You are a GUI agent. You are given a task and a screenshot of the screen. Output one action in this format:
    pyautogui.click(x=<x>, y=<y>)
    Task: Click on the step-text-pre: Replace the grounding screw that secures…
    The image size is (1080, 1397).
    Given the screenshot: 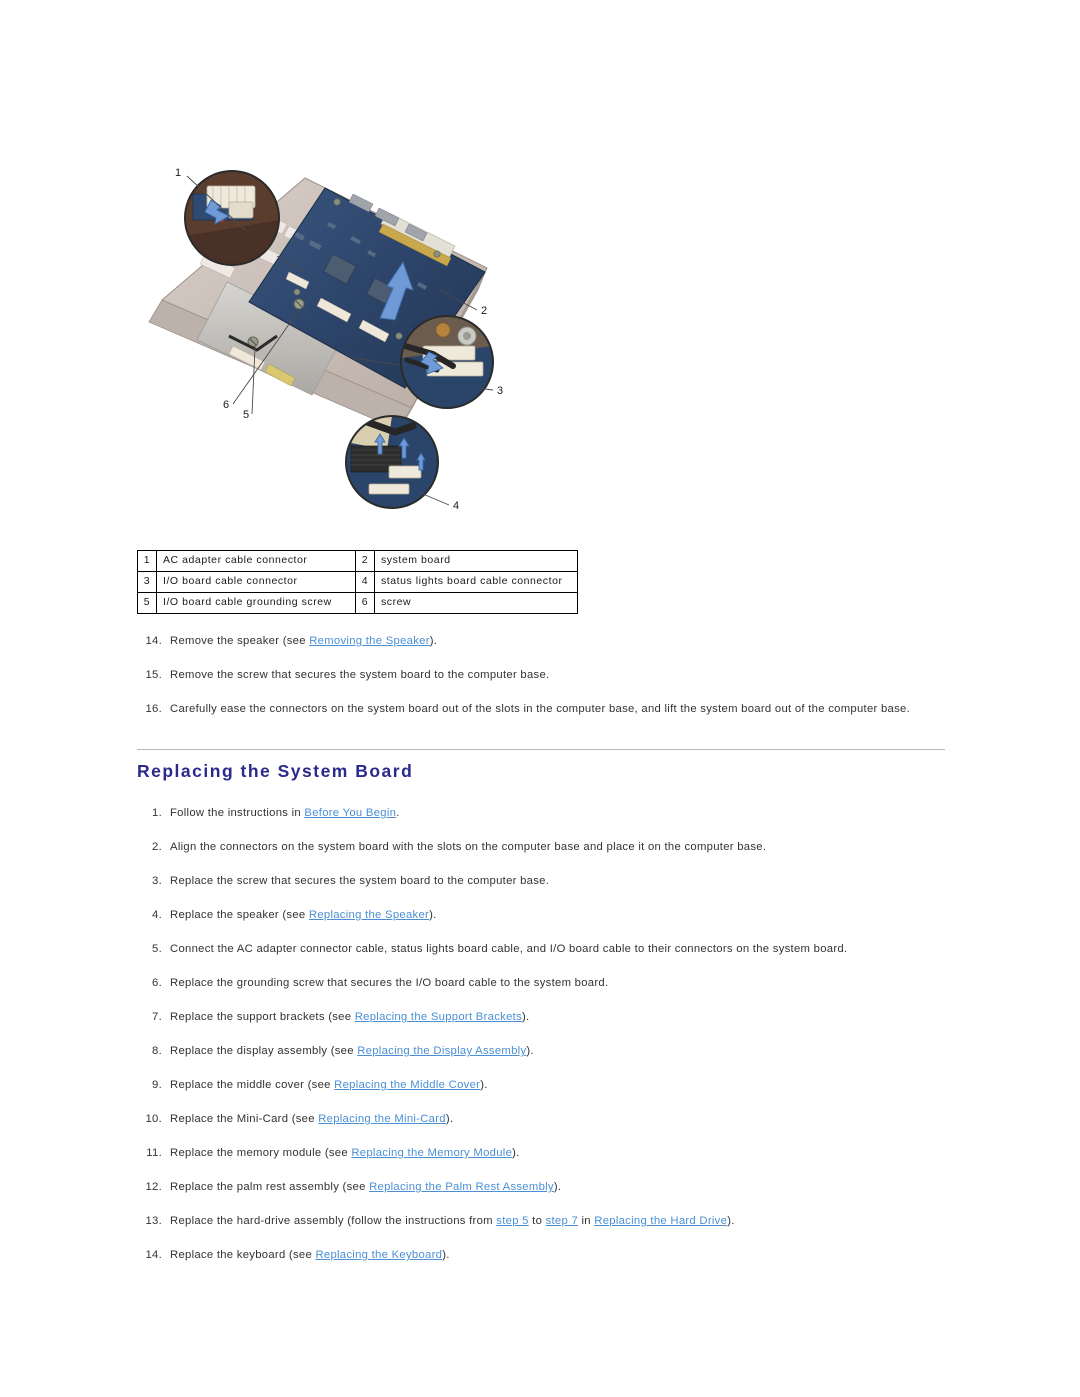 What is the action you would take?
    pyautogui.click(x=389, y=983)
    